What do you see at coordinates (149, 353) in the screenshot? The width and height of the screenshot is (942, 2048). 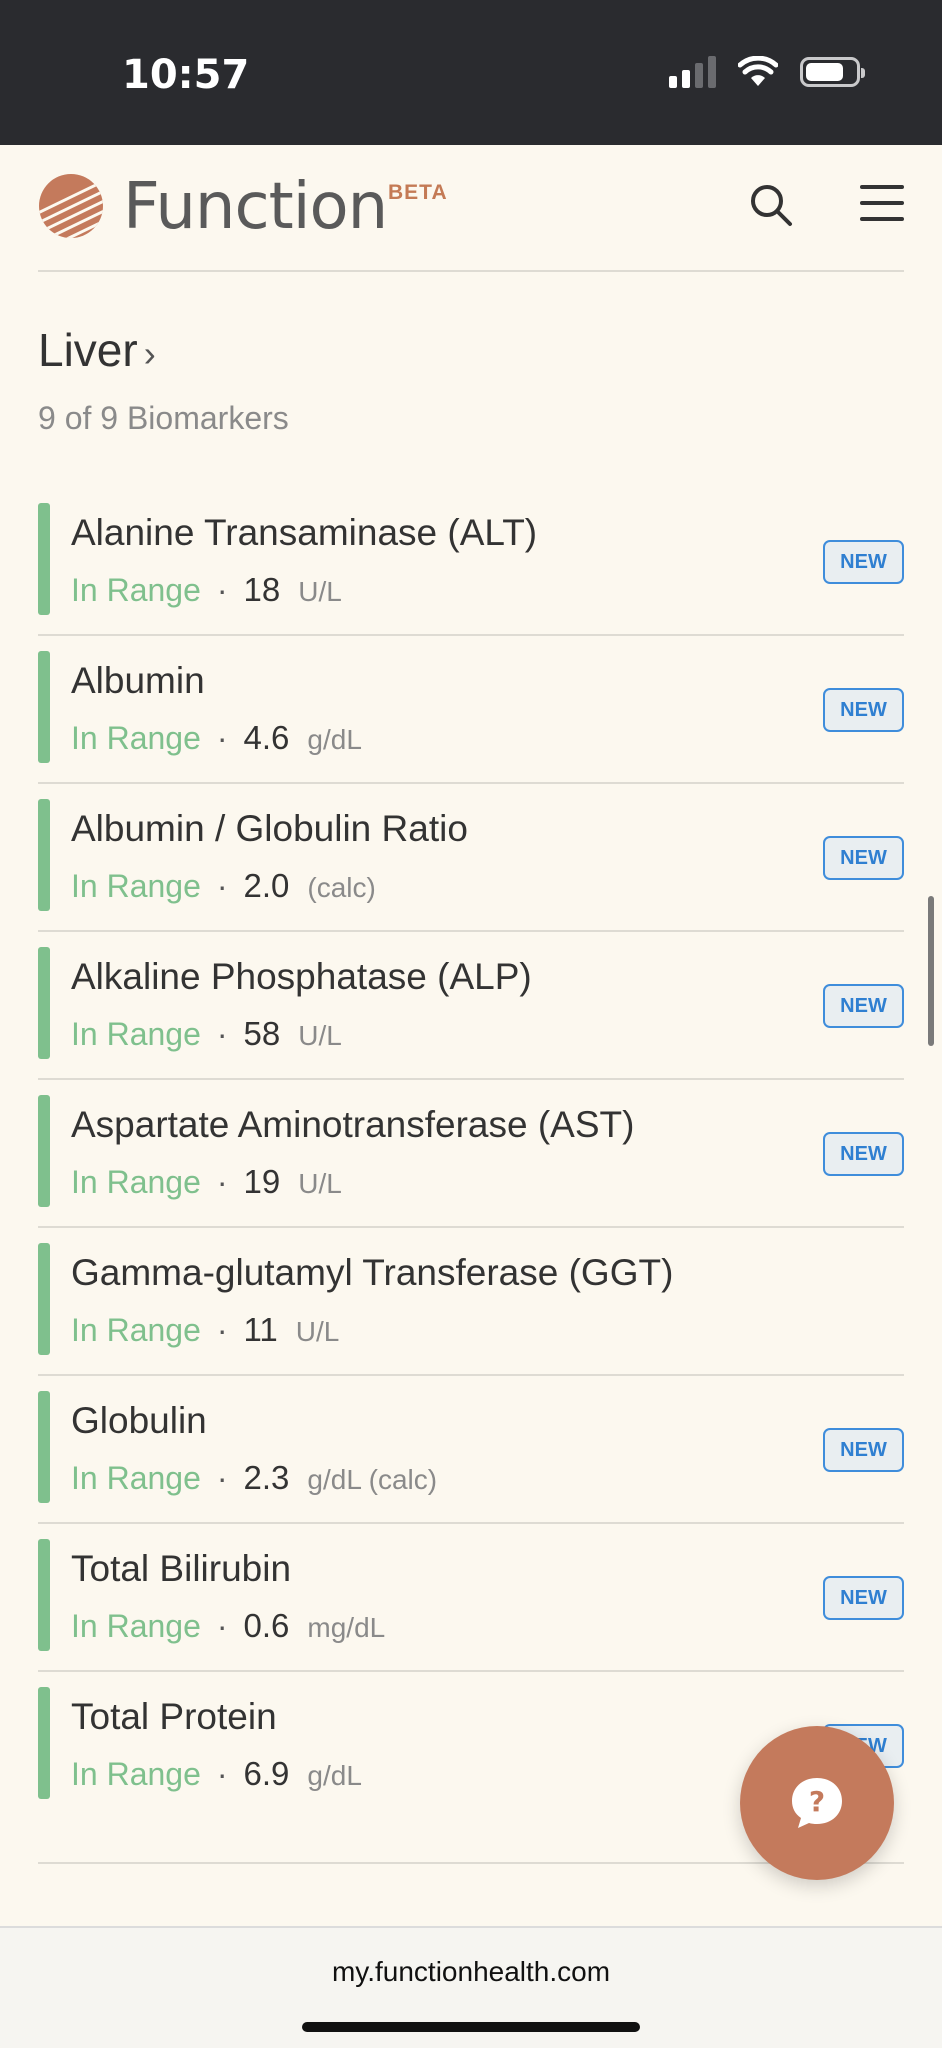 I see `chevron-right-icon: ›` at bounding box center [149, 353].